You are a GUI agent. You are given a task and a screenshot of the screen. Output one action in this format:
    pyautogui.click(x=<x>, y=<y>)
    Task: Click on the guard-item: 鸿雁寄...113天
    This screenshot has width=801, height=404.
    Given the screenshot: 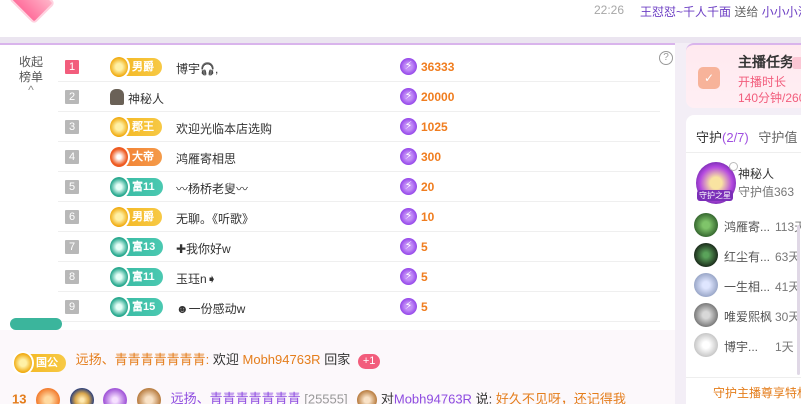 What is the action you would take?
    pyautogui.click(x=747, y=226)
    